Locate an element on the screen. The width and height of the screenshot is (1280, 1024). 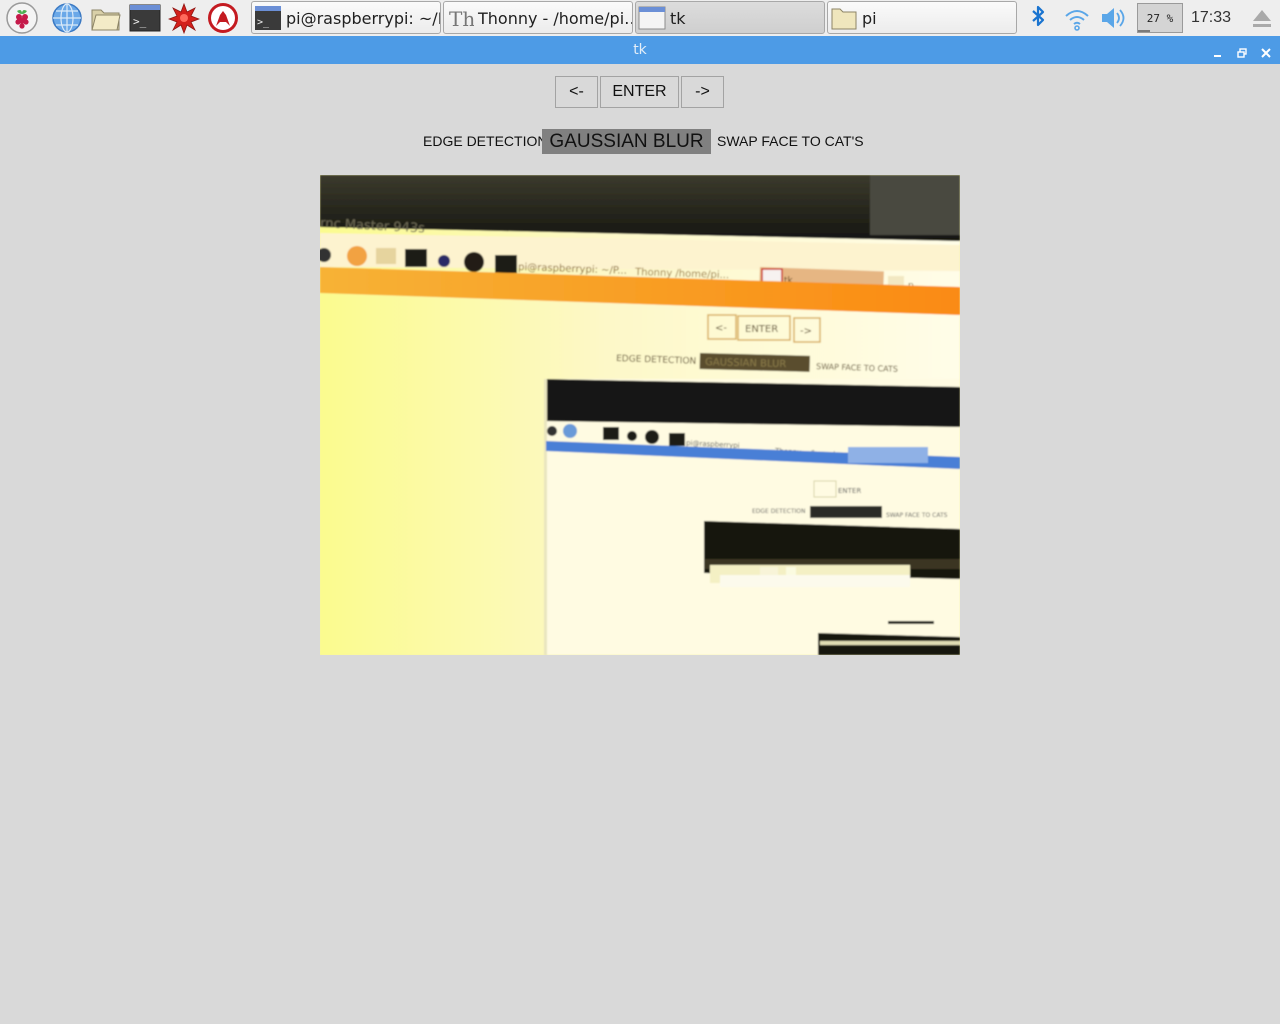
nested-enter-button: ENTER is located at coordinates (849, 491).